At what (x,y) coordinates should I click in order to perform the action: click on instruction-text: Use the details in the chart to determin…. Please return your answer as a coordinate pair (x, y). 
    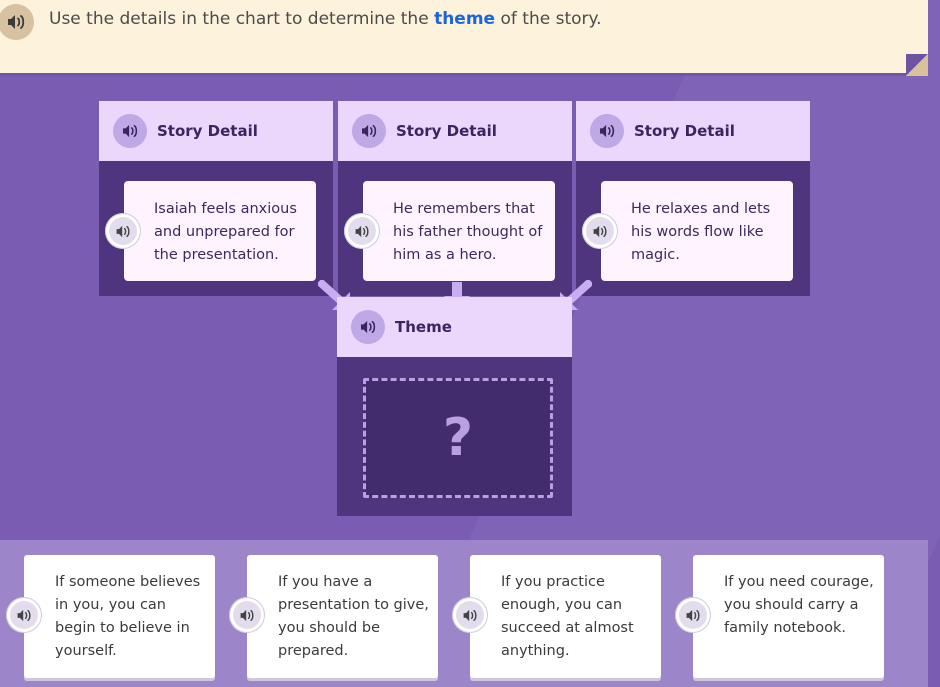
    Looking at the image, I should click on (325, 19).